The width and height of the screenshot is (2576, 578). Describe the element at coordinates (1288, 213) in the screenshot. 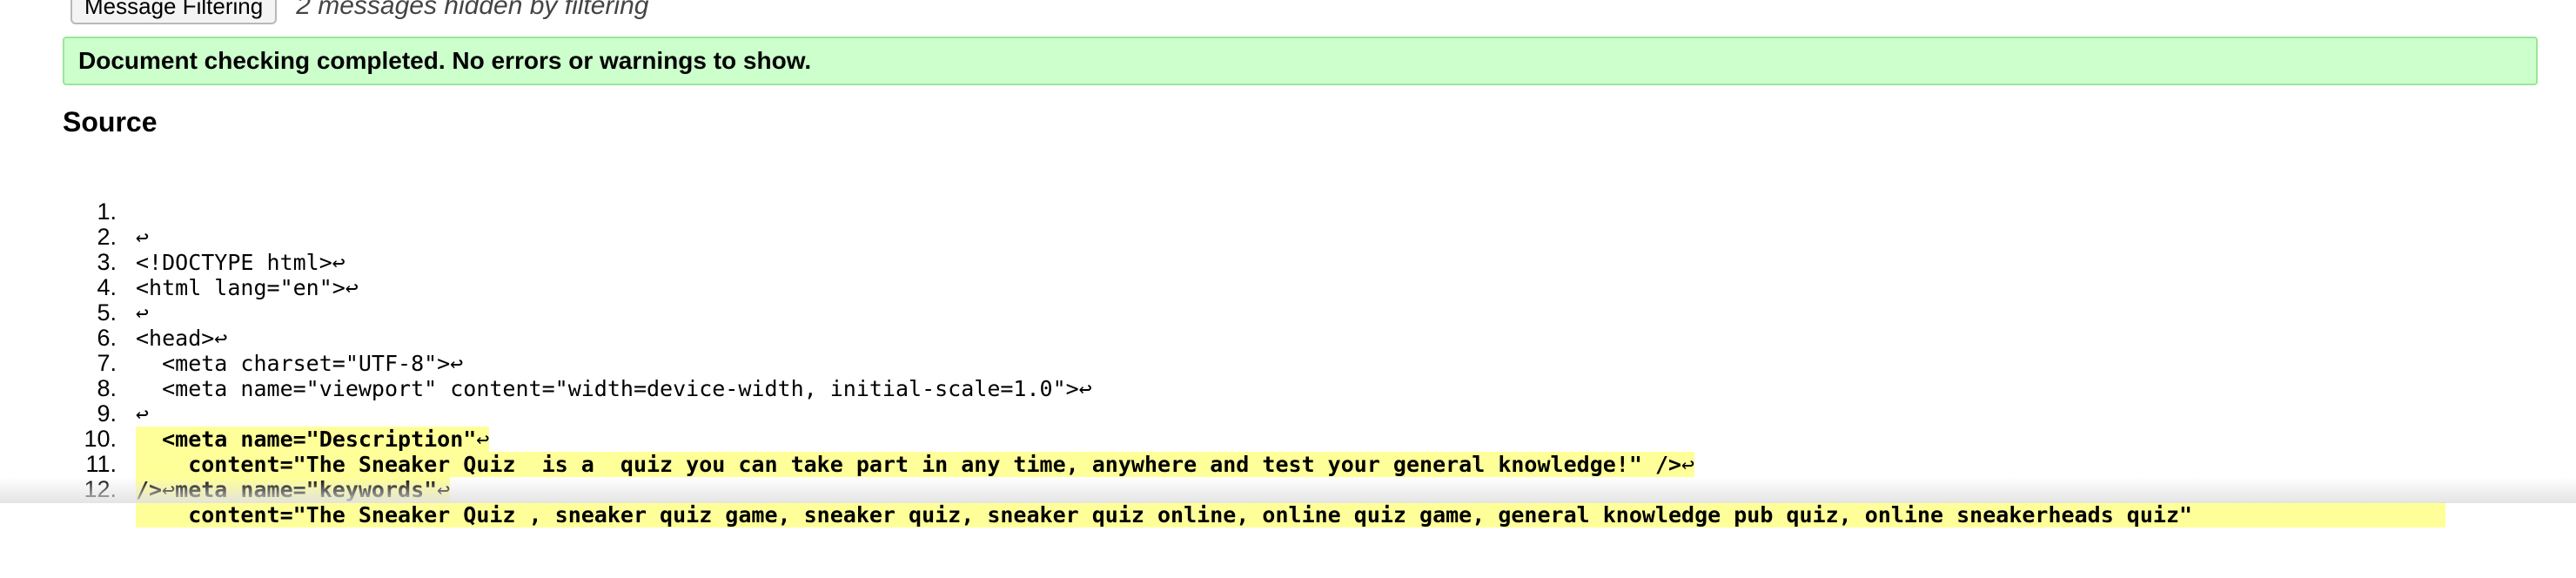

I see `source-line: 1. ↩` at that location.